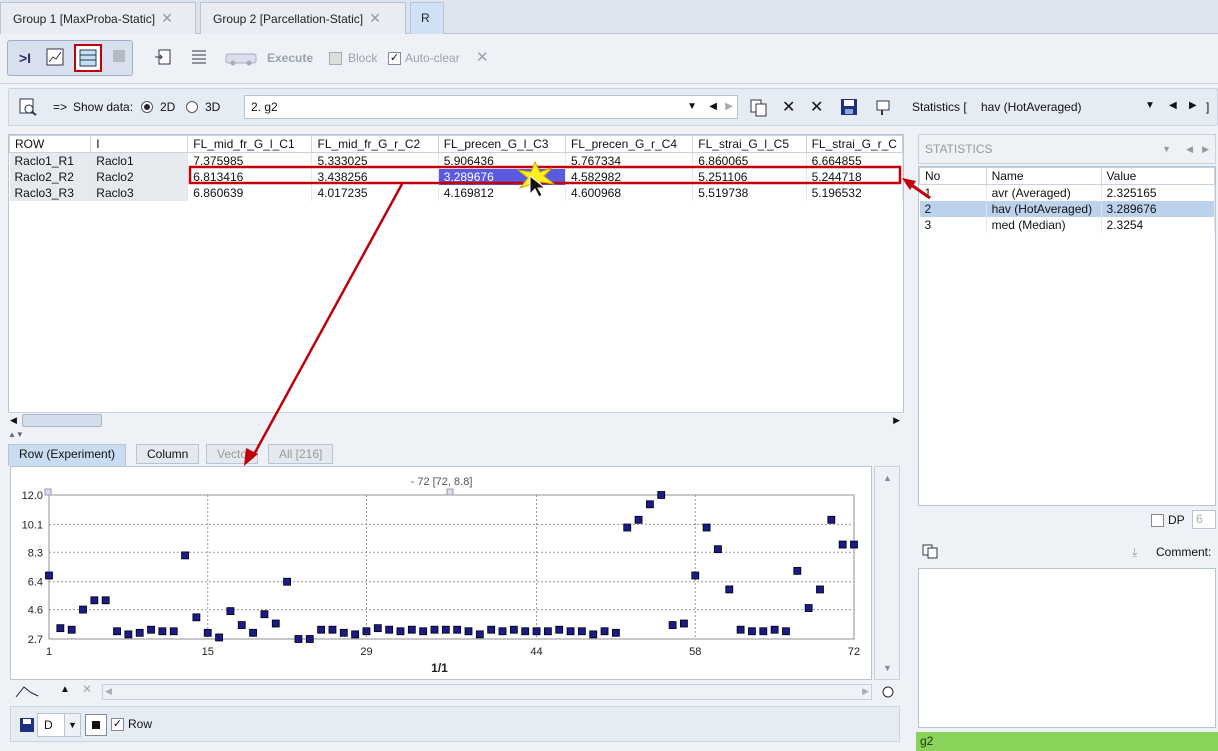  I want to click on radio-3d, so click(192, 107).